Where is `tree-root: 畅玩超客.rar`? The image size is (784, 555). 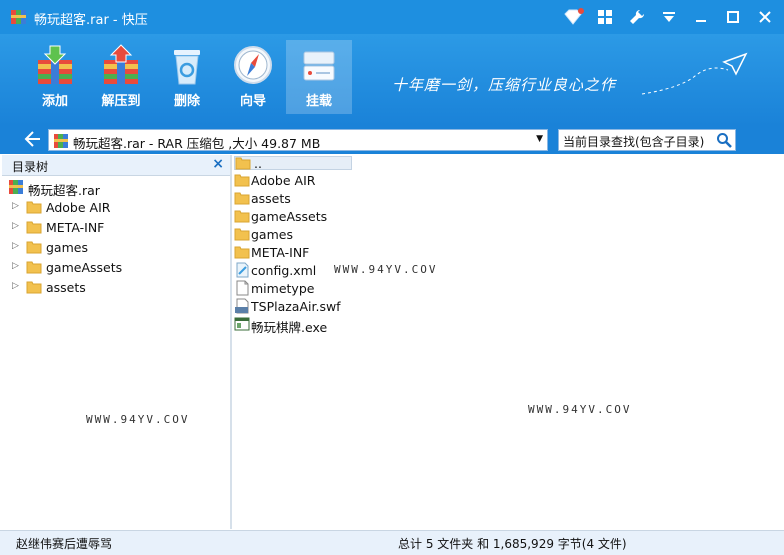 tree-root: 畅玩超客.rar is located at coordinates (116, 187).